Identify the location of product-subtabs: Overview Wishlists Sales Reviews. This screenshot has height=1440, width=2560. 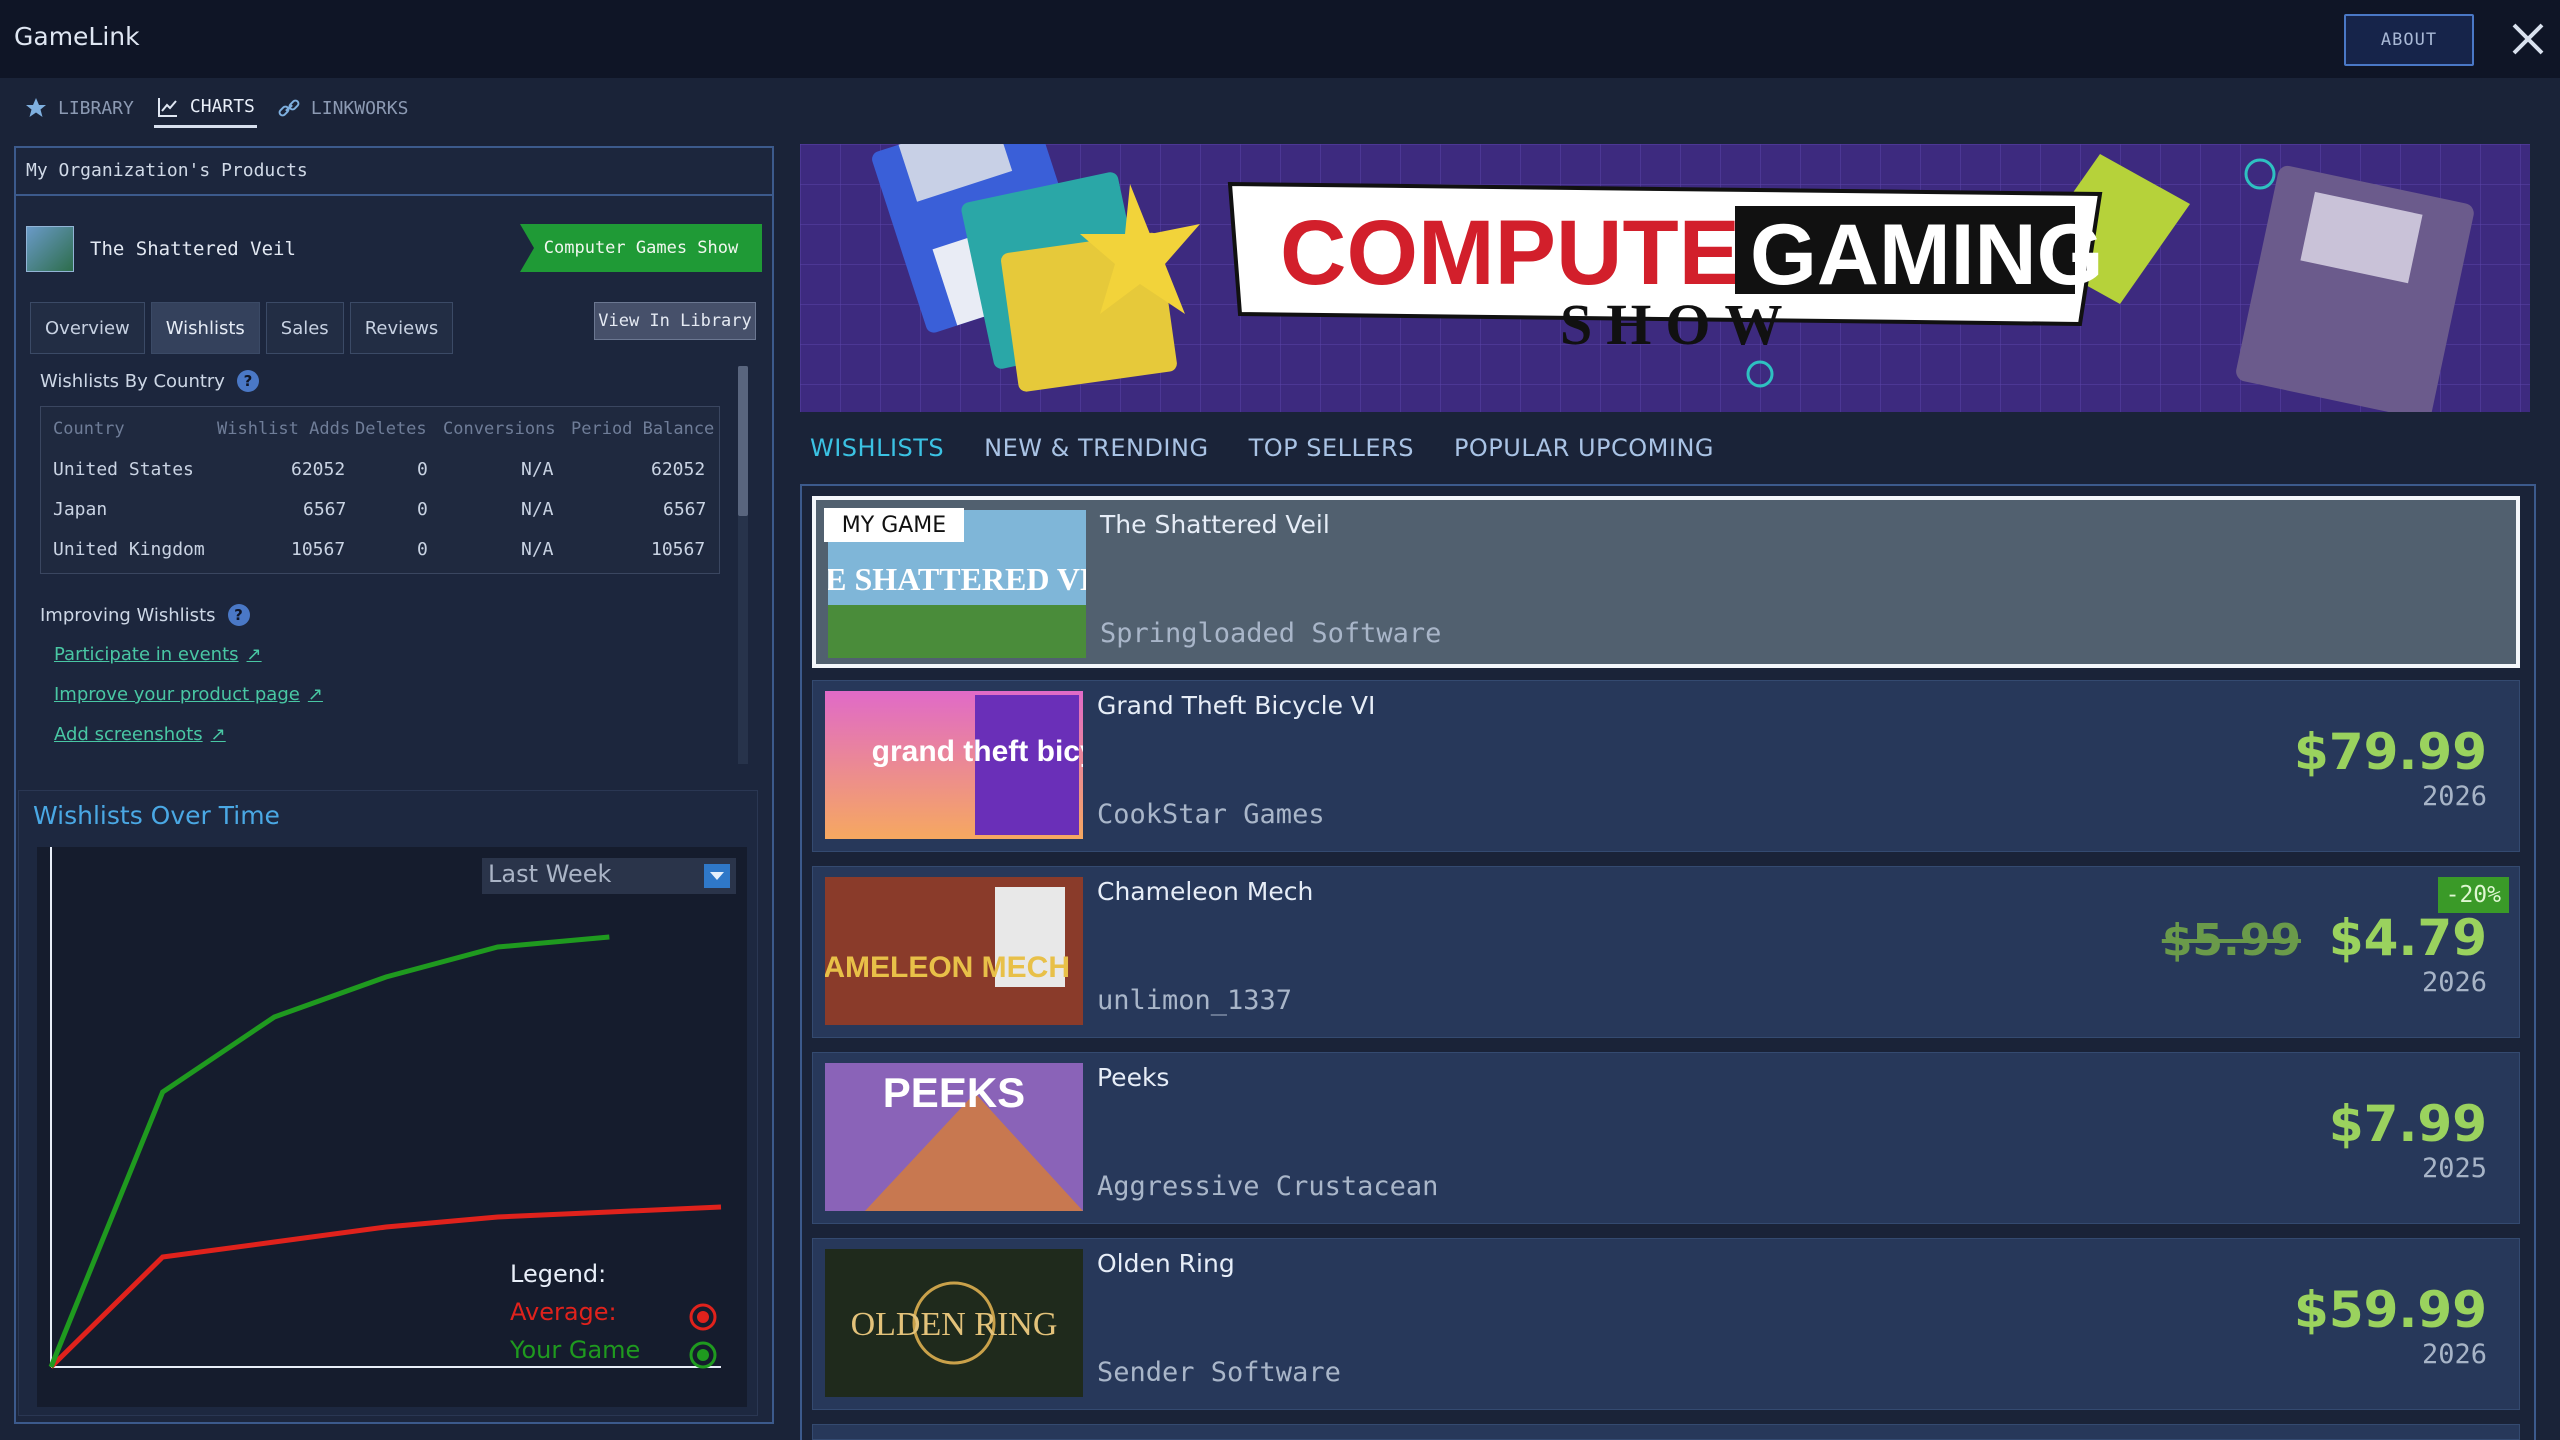
(242, 328).